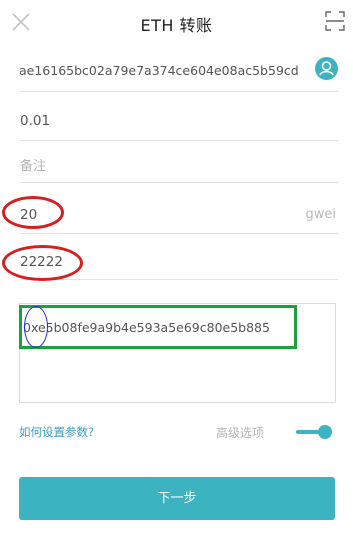 The height and width of the screenshot is (541, 353). What do you see at coordinates (41, 262) in the screenshot?
I see `gas-limit-value: 22222` at bounding box center [41, 262].